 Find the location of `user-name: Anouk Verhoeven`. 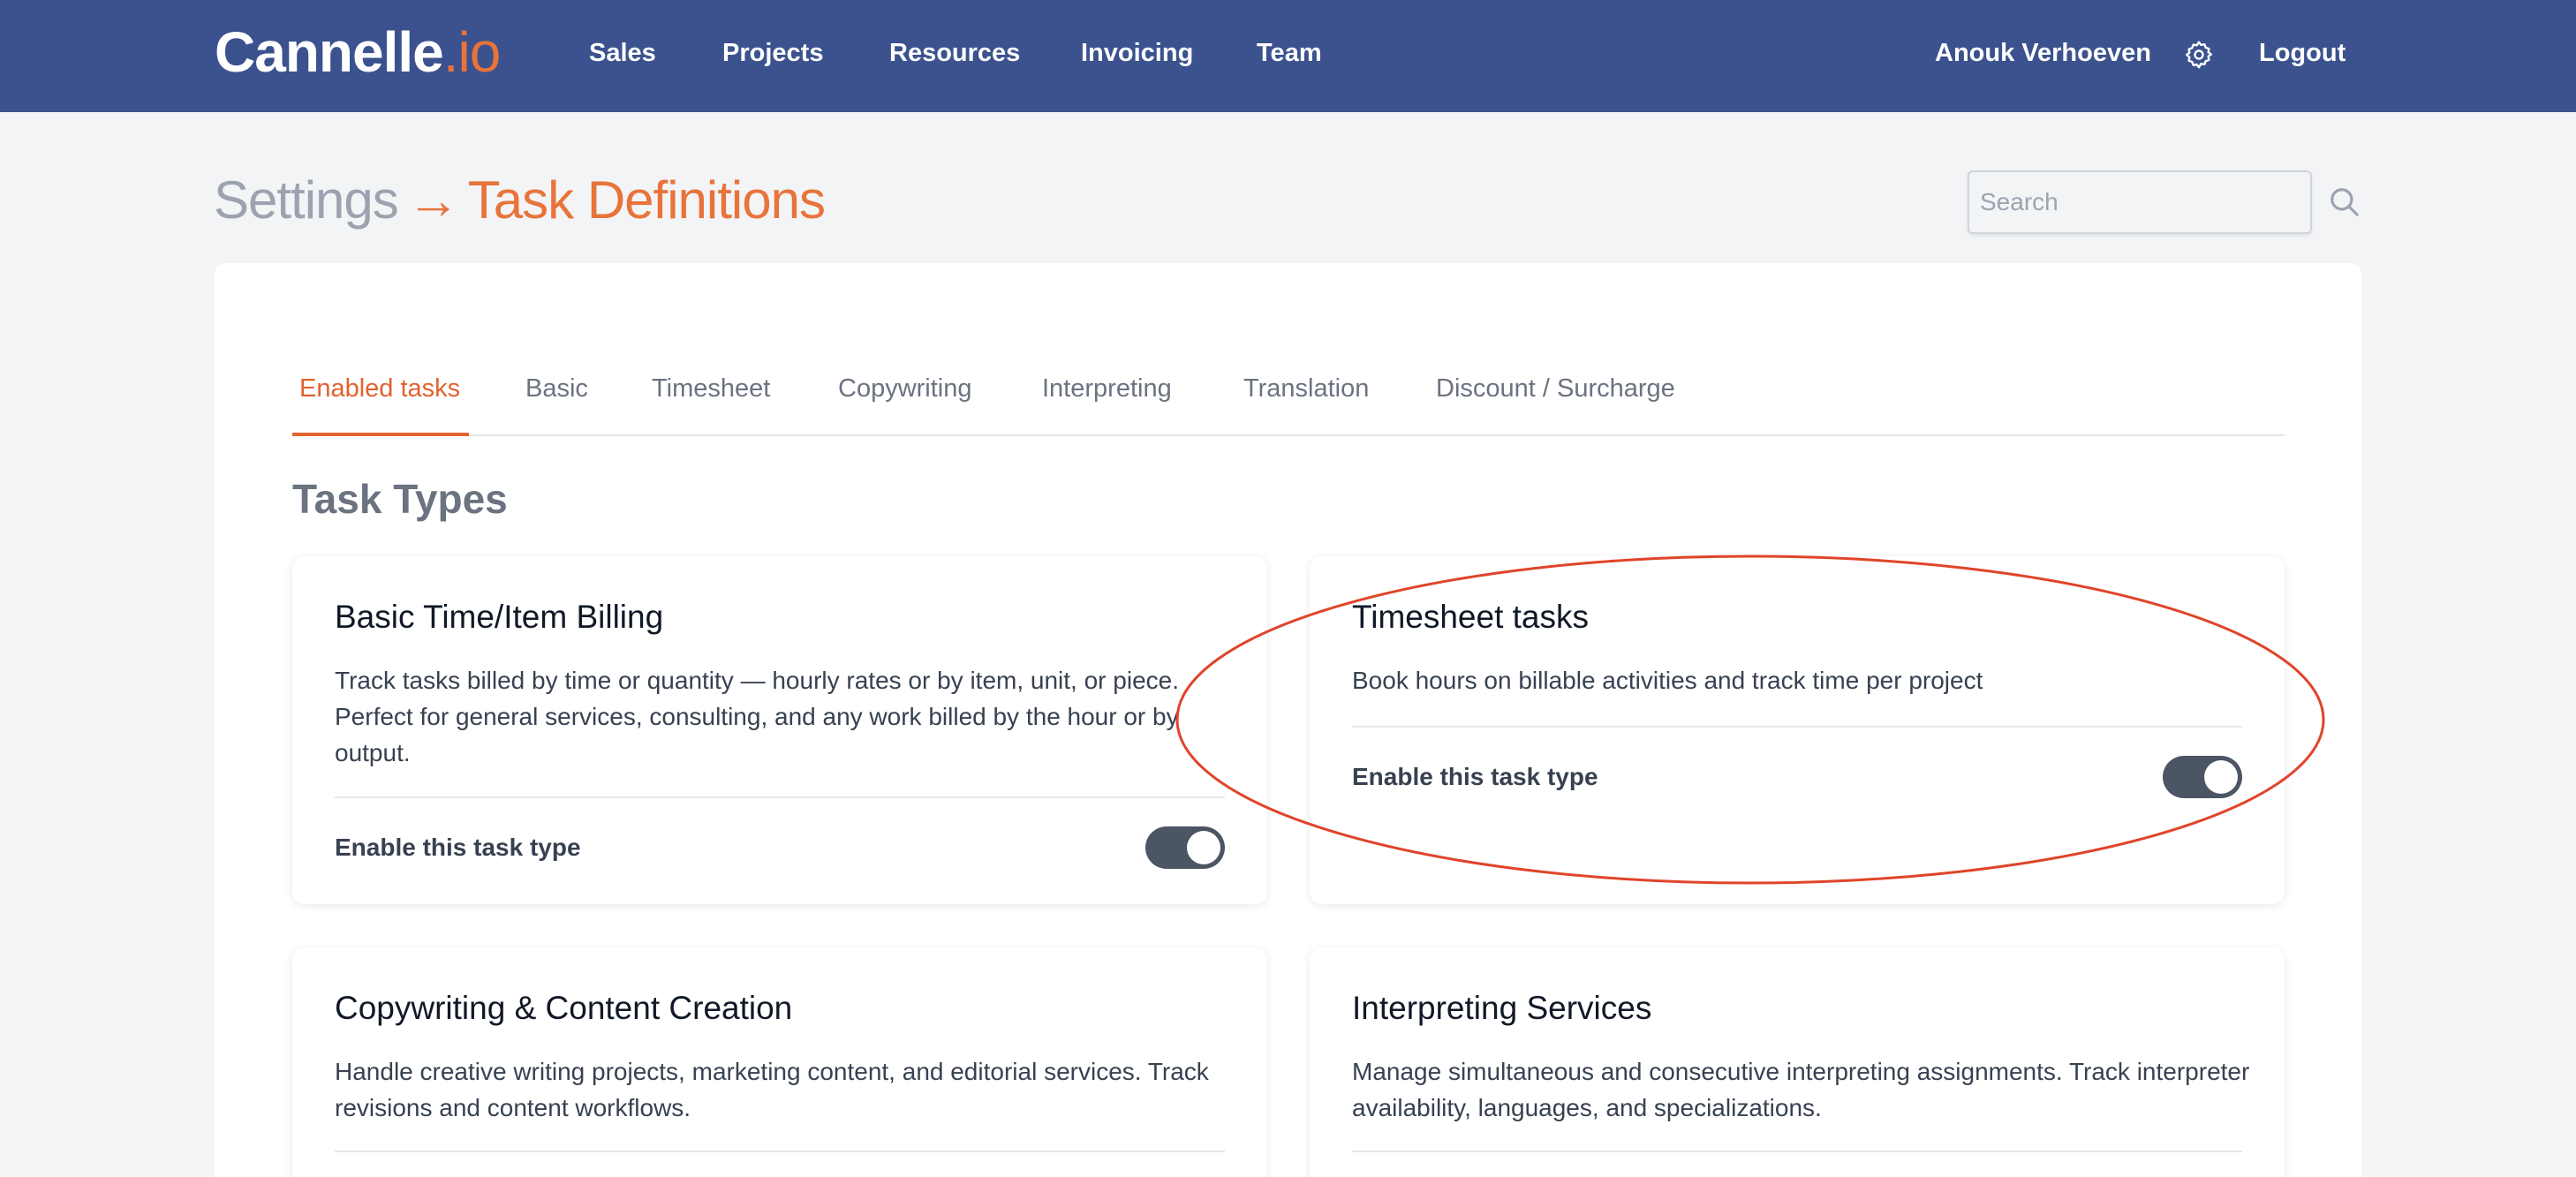

user-name: Anouk Verhoeven is located at coordinates (2043, 54).